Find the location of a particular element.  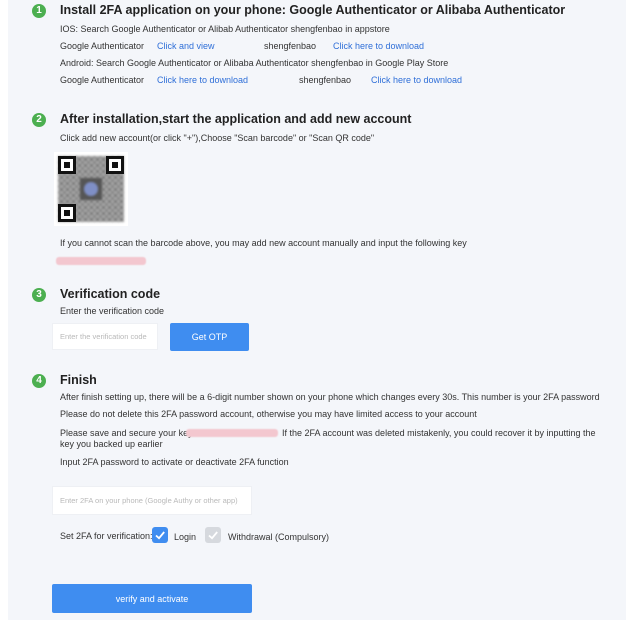

get-otp-button: Get OTP is located at coordinates (209, 337).